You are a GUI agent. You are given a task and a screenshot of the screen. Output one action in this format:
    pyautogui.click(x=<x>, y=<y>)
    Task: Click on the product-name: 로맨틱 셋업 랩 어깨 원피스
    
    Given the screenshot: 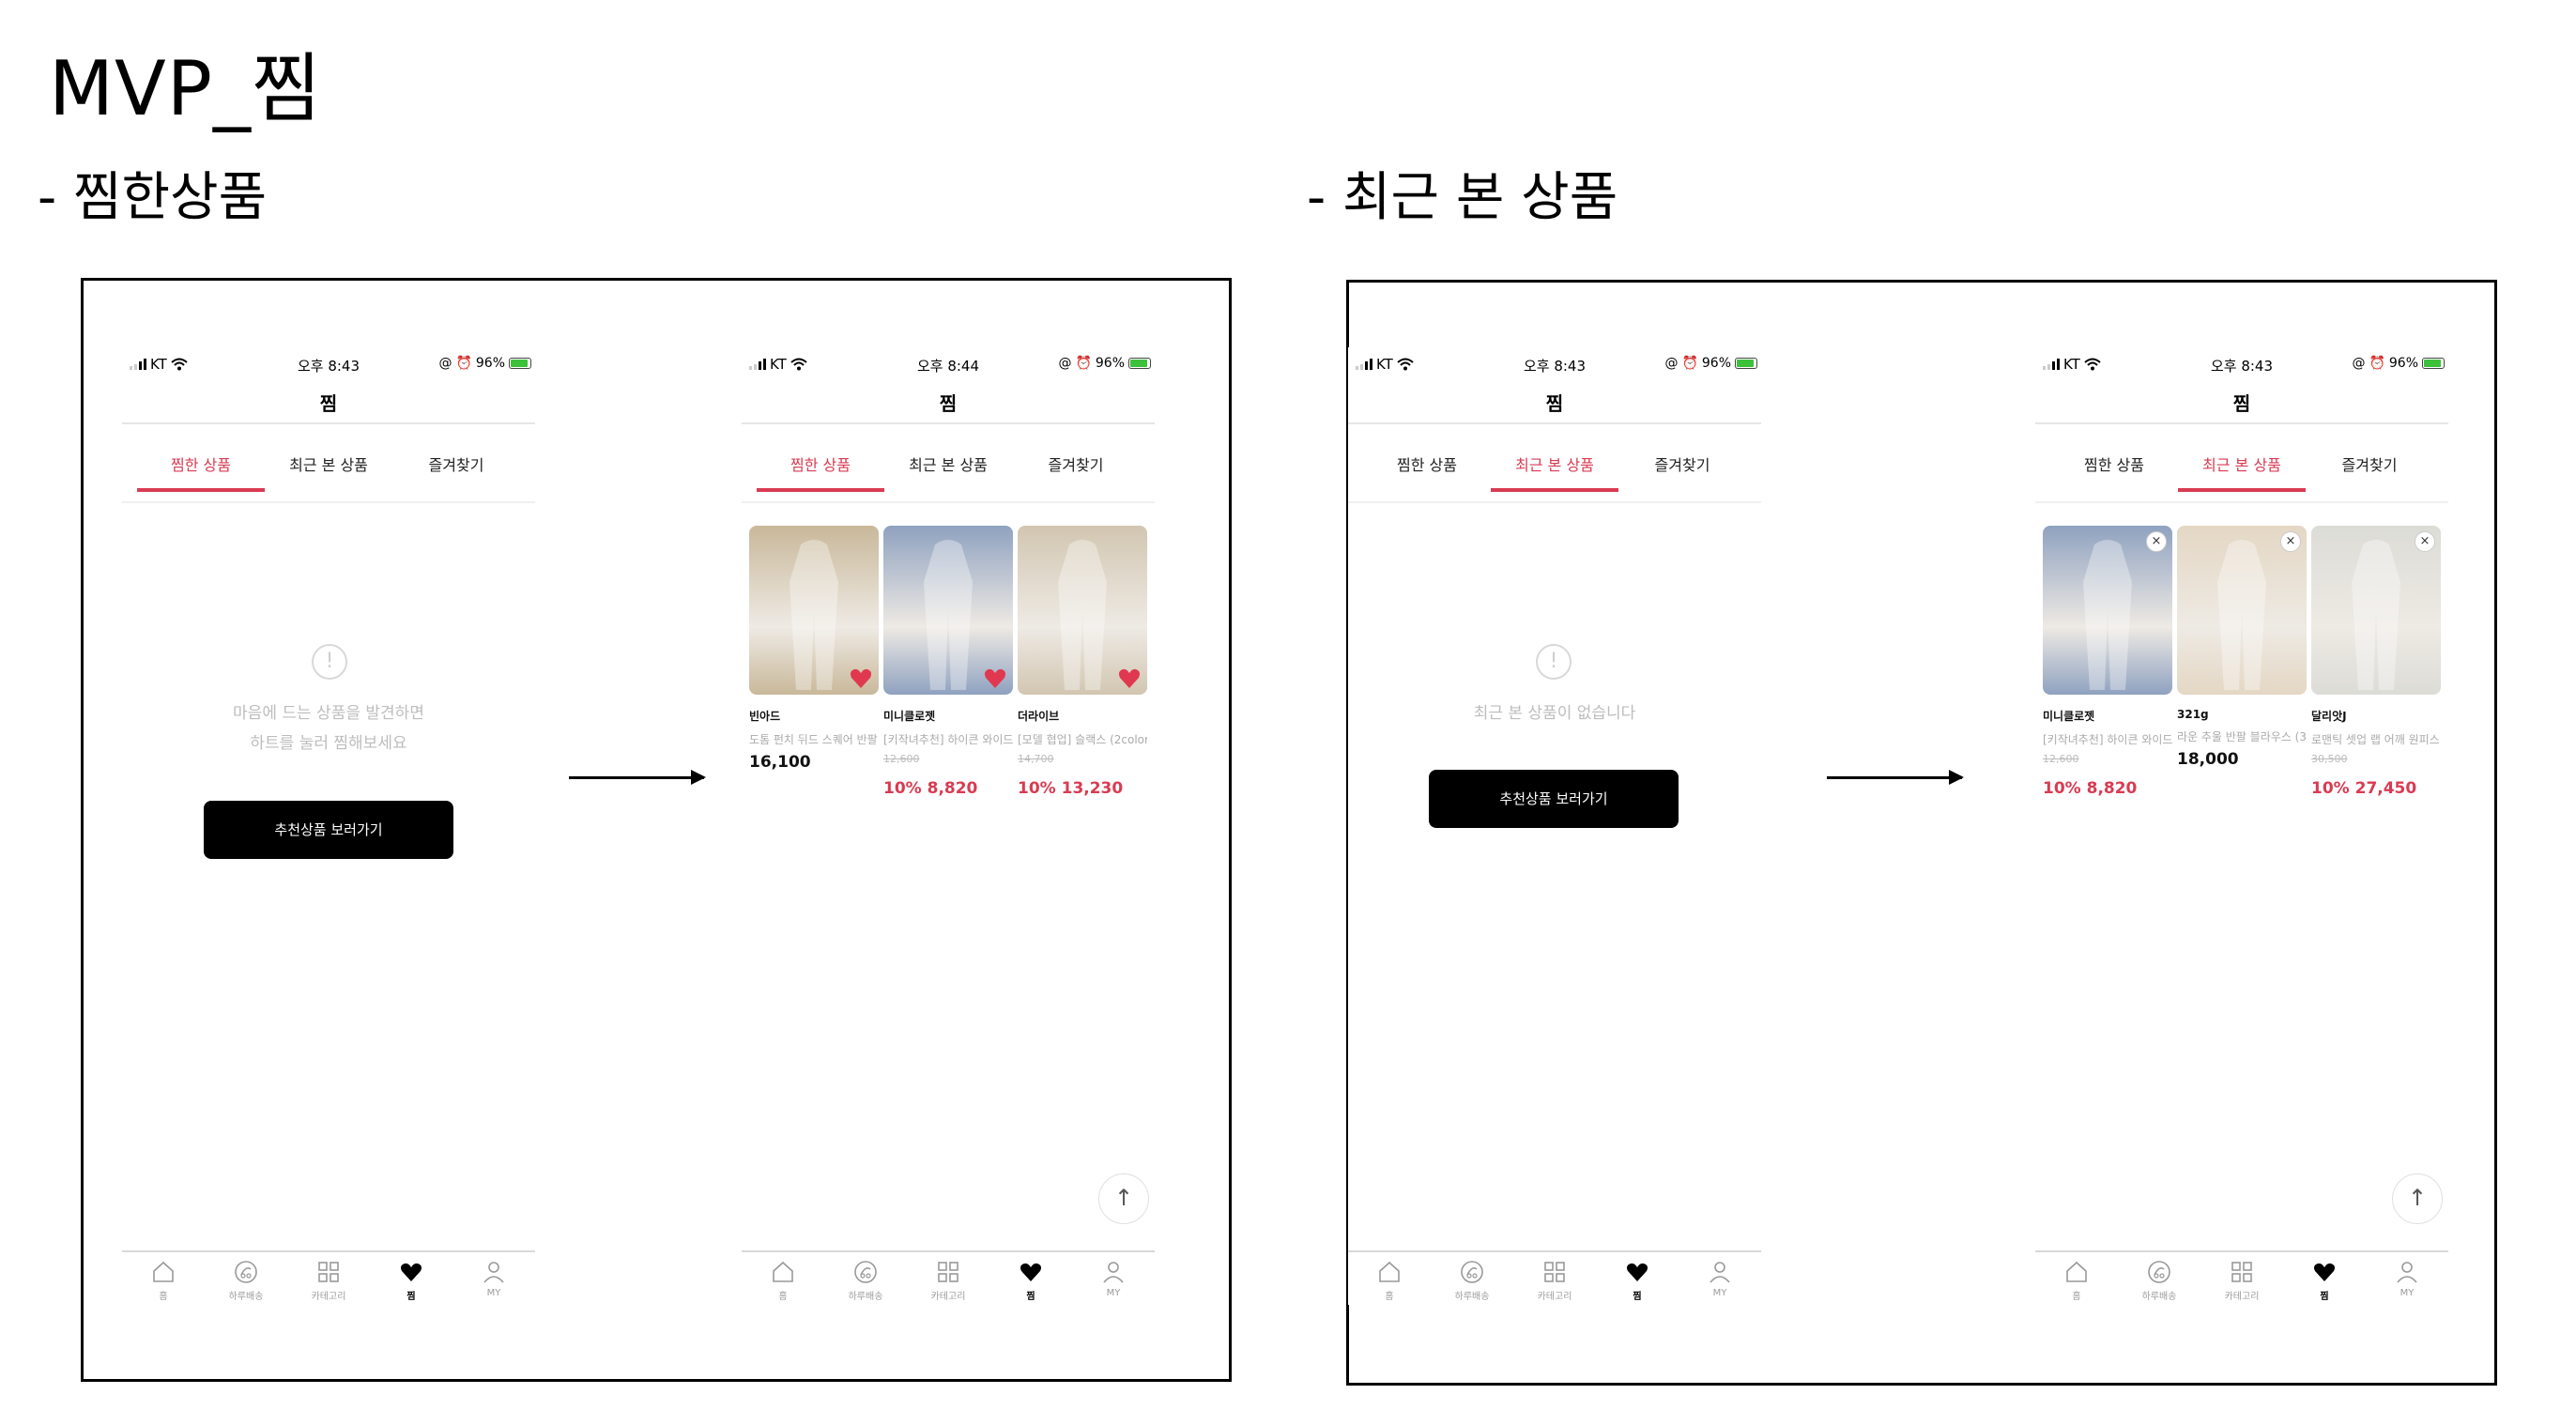 What is the action you would take?
    pyautogui.click(x=2376, y=740)
    